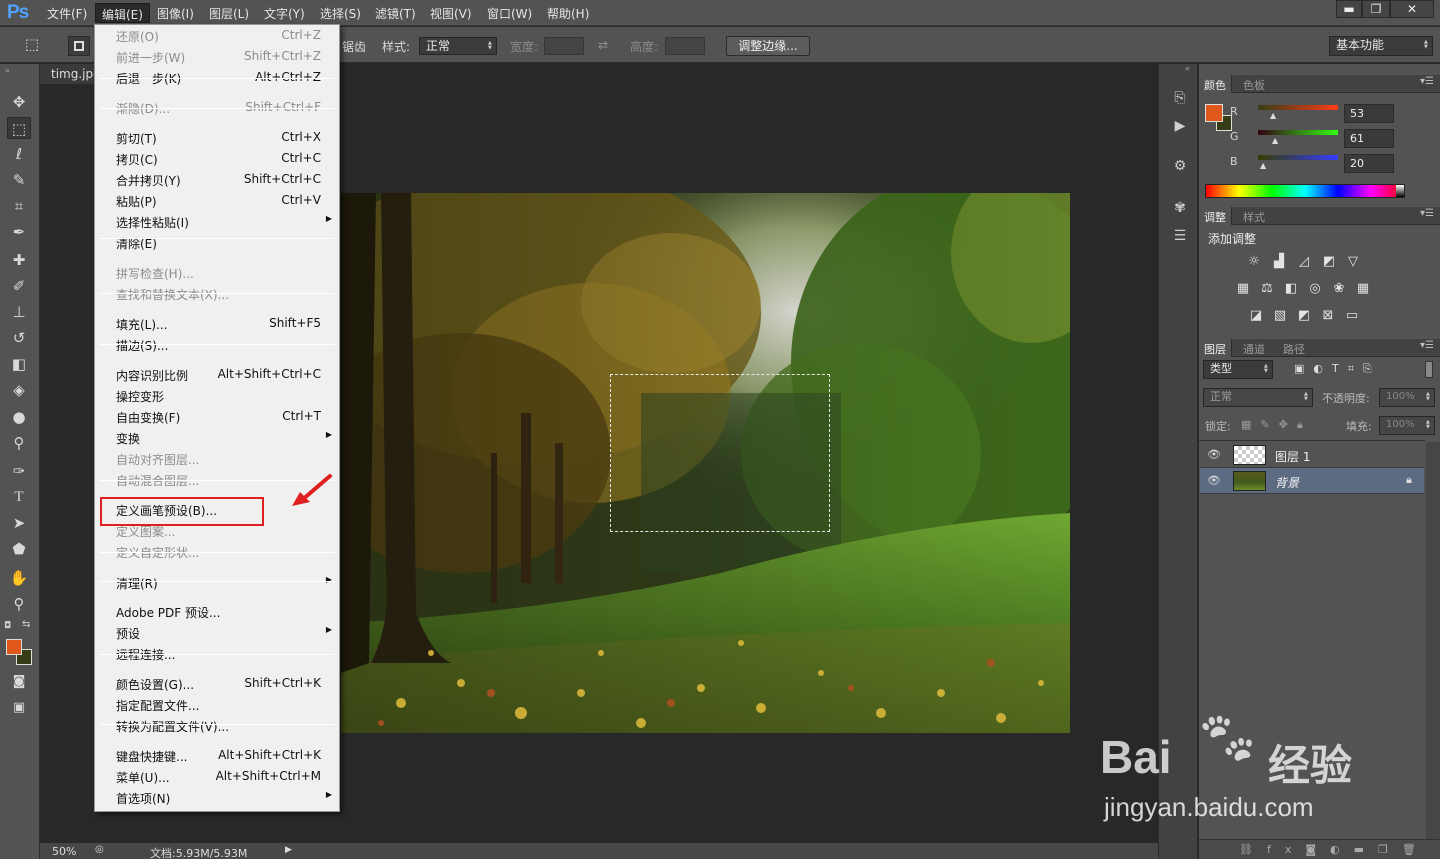  Describe the element at coordinates (64, 851) in the screenshot. I see `zoom-level: 50%` at that location.